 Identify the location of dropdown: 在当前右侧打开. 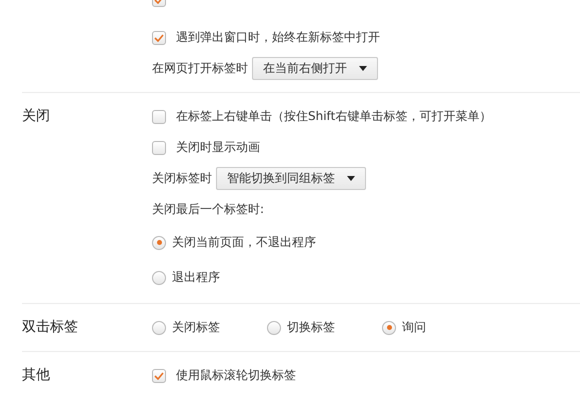
(315, 68).